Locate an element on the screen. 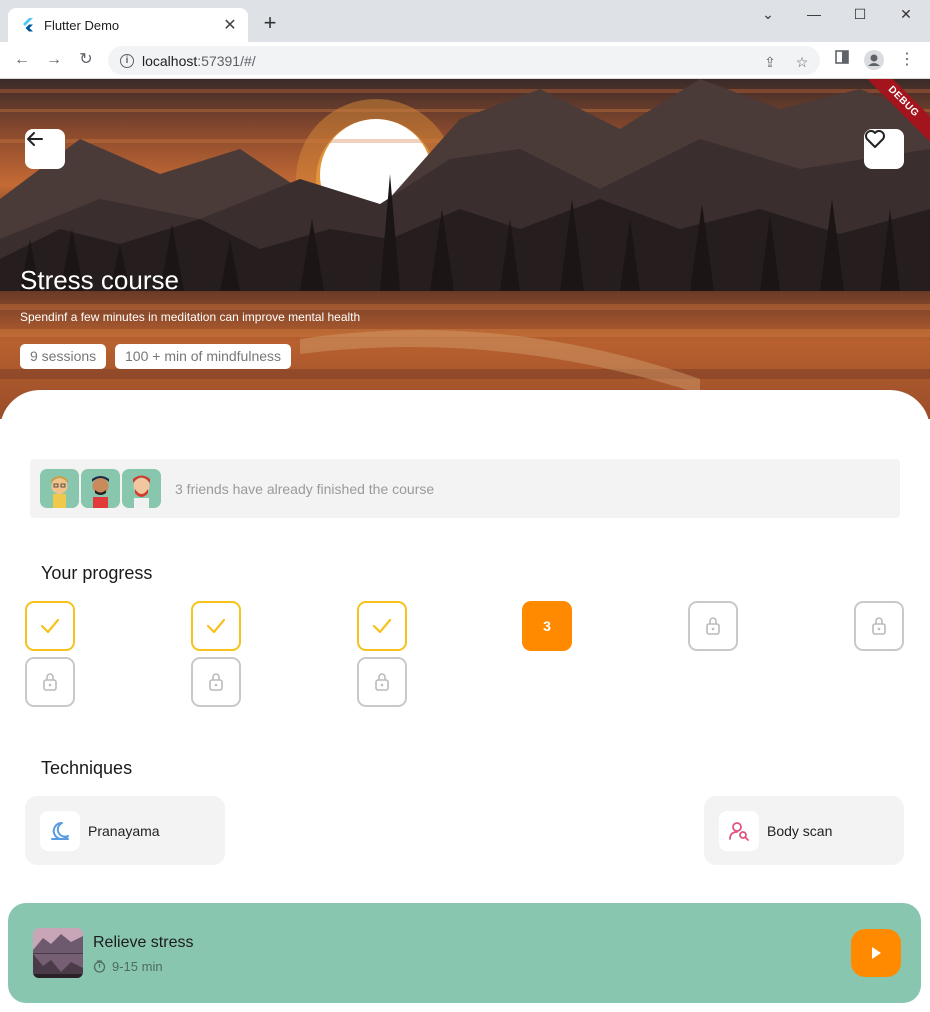 The image size is (930, 1012). close-tab-icon: ✕ is located at coordinates (230, 25).